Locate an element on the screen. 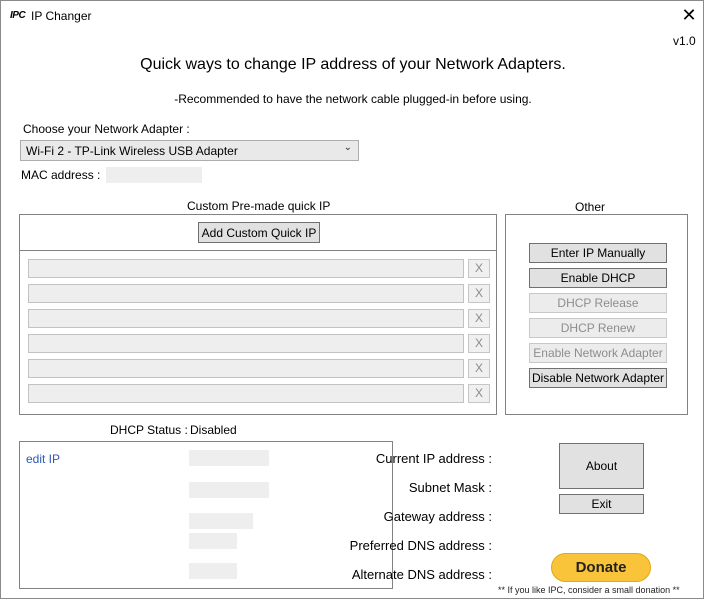  window-title: IP Changer is located at coordinates (61, 16).